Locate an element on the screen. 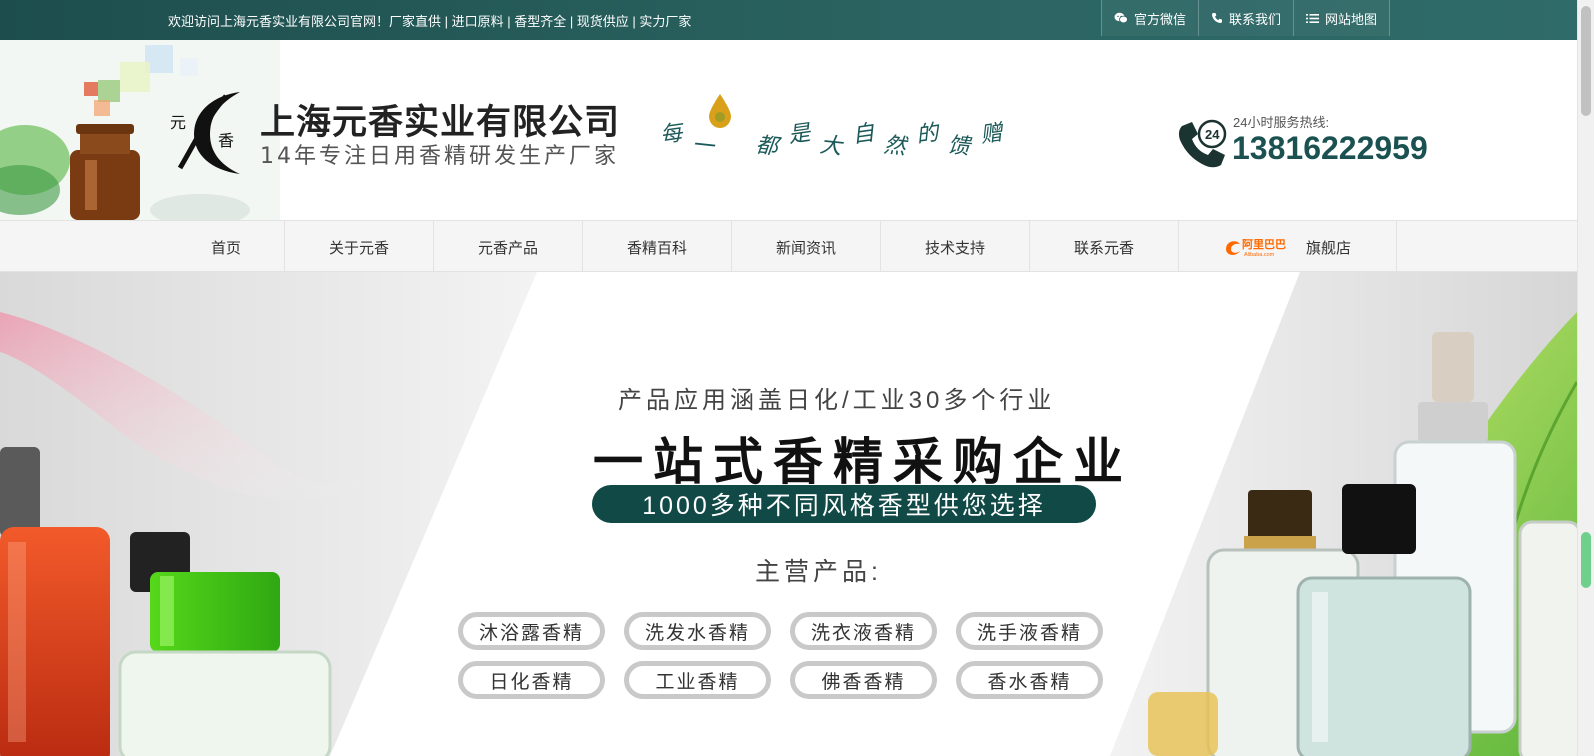 This screenshot has width=1594, height=756. banner-headline: 一站式香精采购企业 is located at coordinates (863, 462).